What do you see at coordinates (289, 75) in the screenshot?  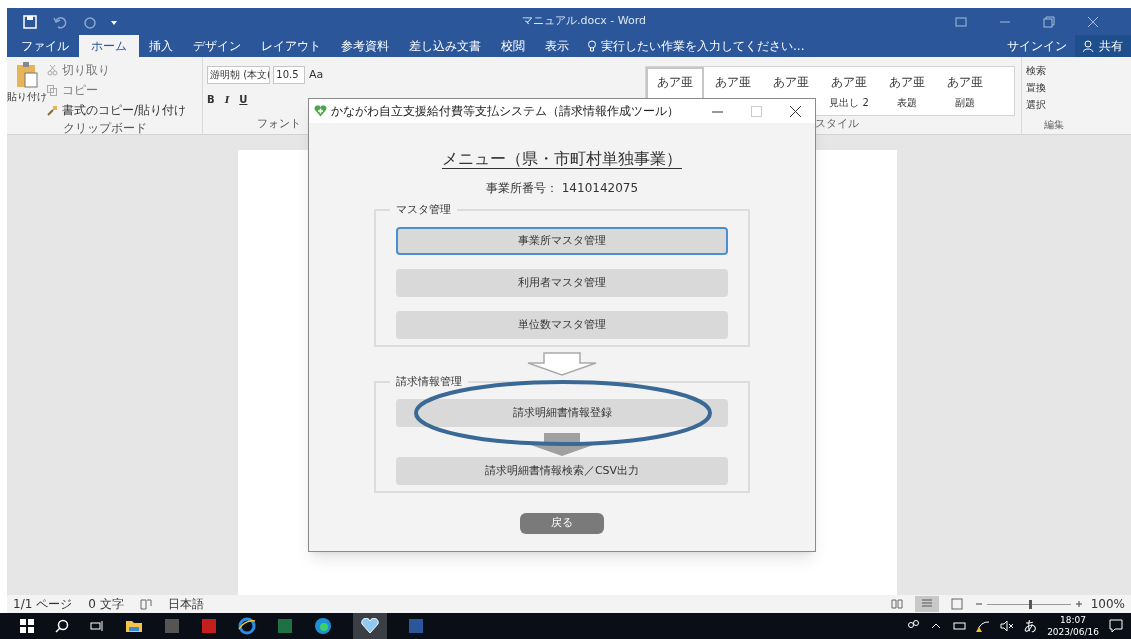 I see `font-size-field: 10.5` at bounding box center [289, 75].